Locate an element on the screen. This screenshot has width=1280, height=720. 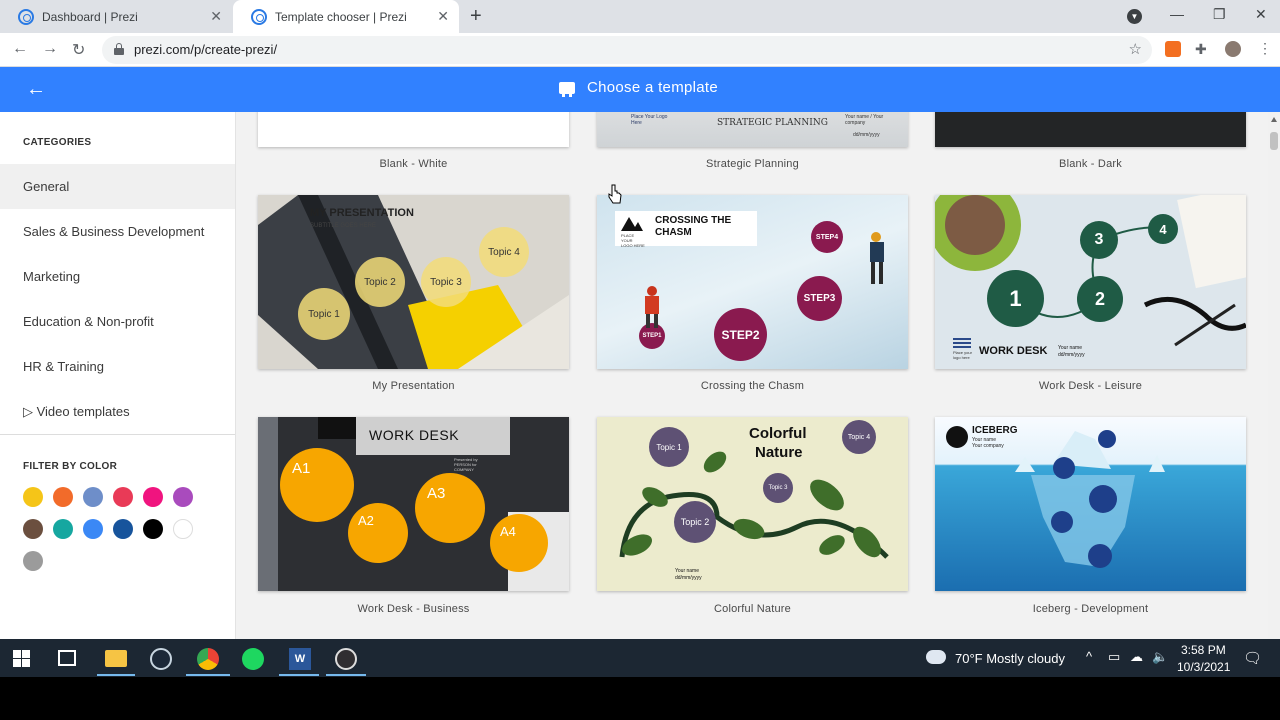
item-bubble: A3 is located at coordinates (450, 508).